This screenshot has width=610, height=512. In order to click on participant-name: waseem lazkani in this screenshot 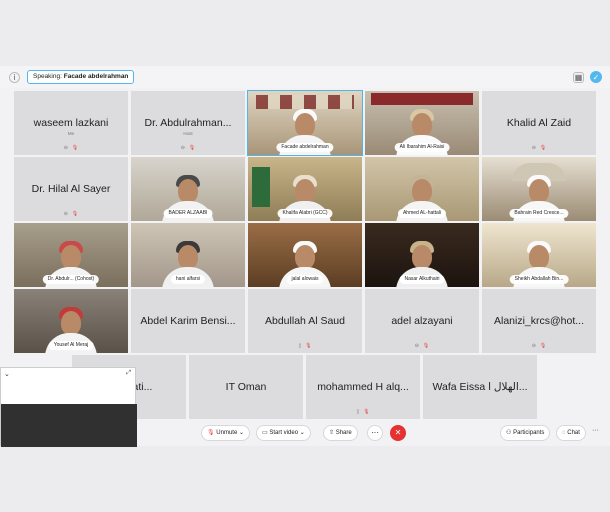, I will do `click(71, 123)`.